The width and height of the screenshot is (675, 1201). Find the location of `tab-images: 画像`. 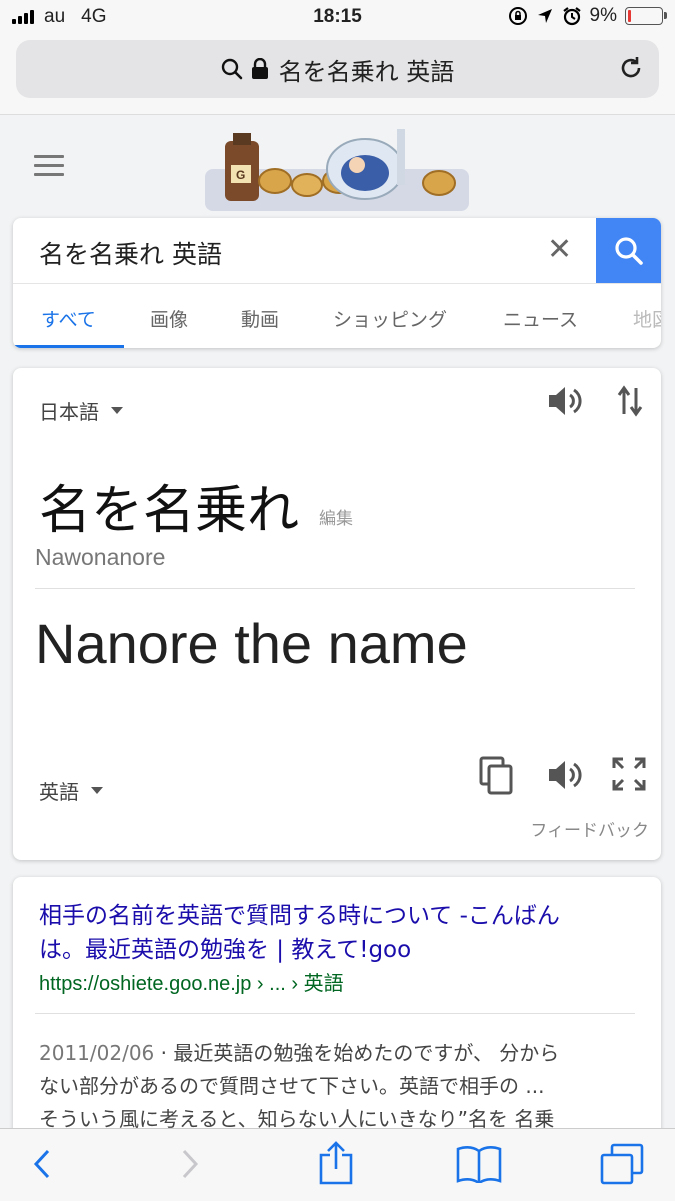

tab-images: 画像 is located at coordinates (169, 318).